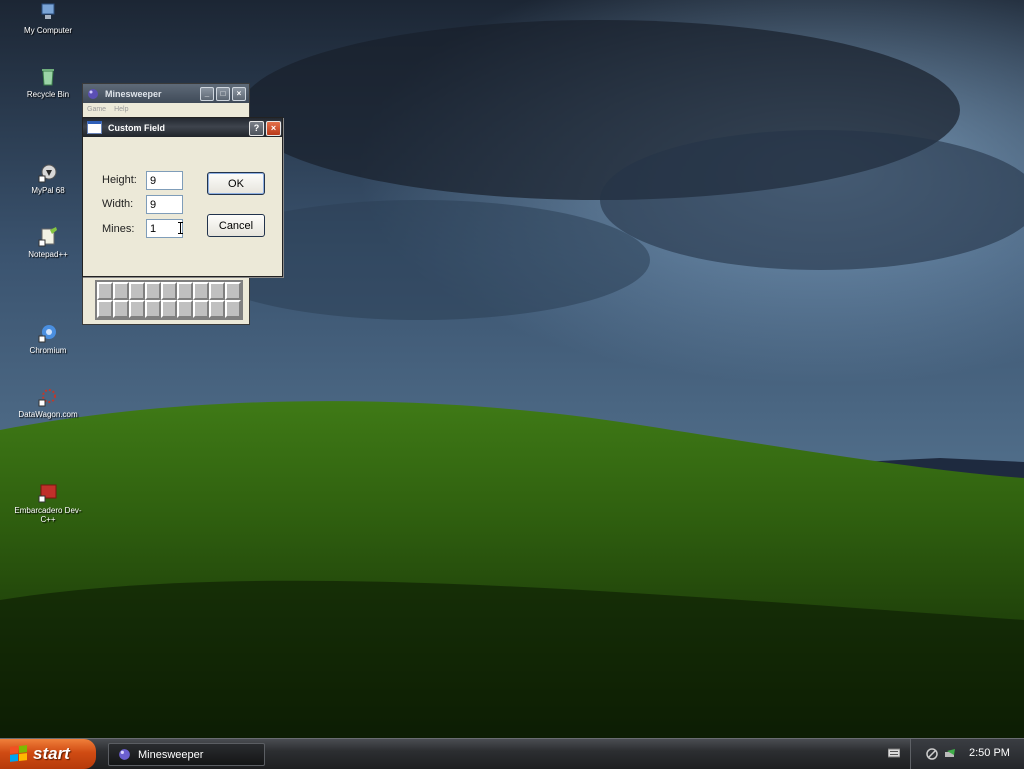 This screenshot has height=769, width=1024. I want to click on width-label: Width:, so click(118, 204).